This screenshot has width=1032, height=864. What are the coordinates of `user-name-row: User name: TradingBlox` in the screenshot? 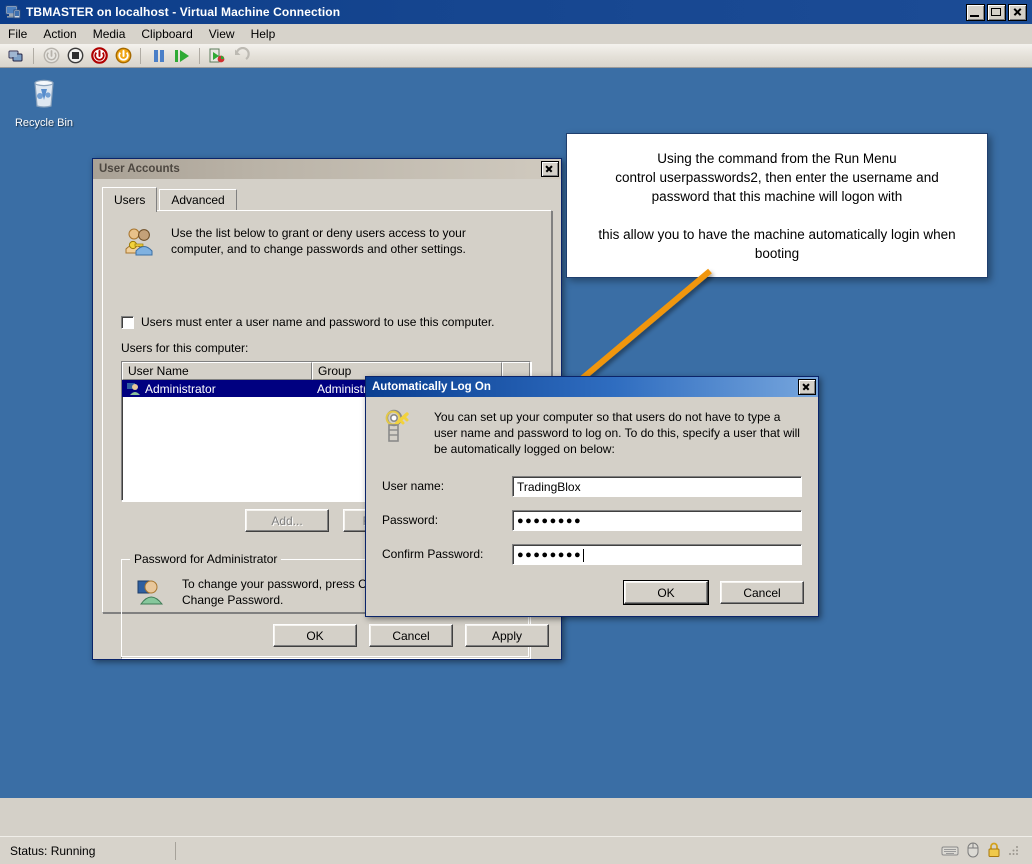 It's located at (592, 486).